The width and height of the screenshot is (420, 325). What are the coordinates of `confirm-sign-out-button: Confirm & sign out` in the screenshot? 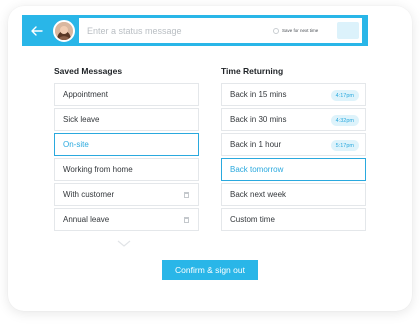 It's located at (210, 270).